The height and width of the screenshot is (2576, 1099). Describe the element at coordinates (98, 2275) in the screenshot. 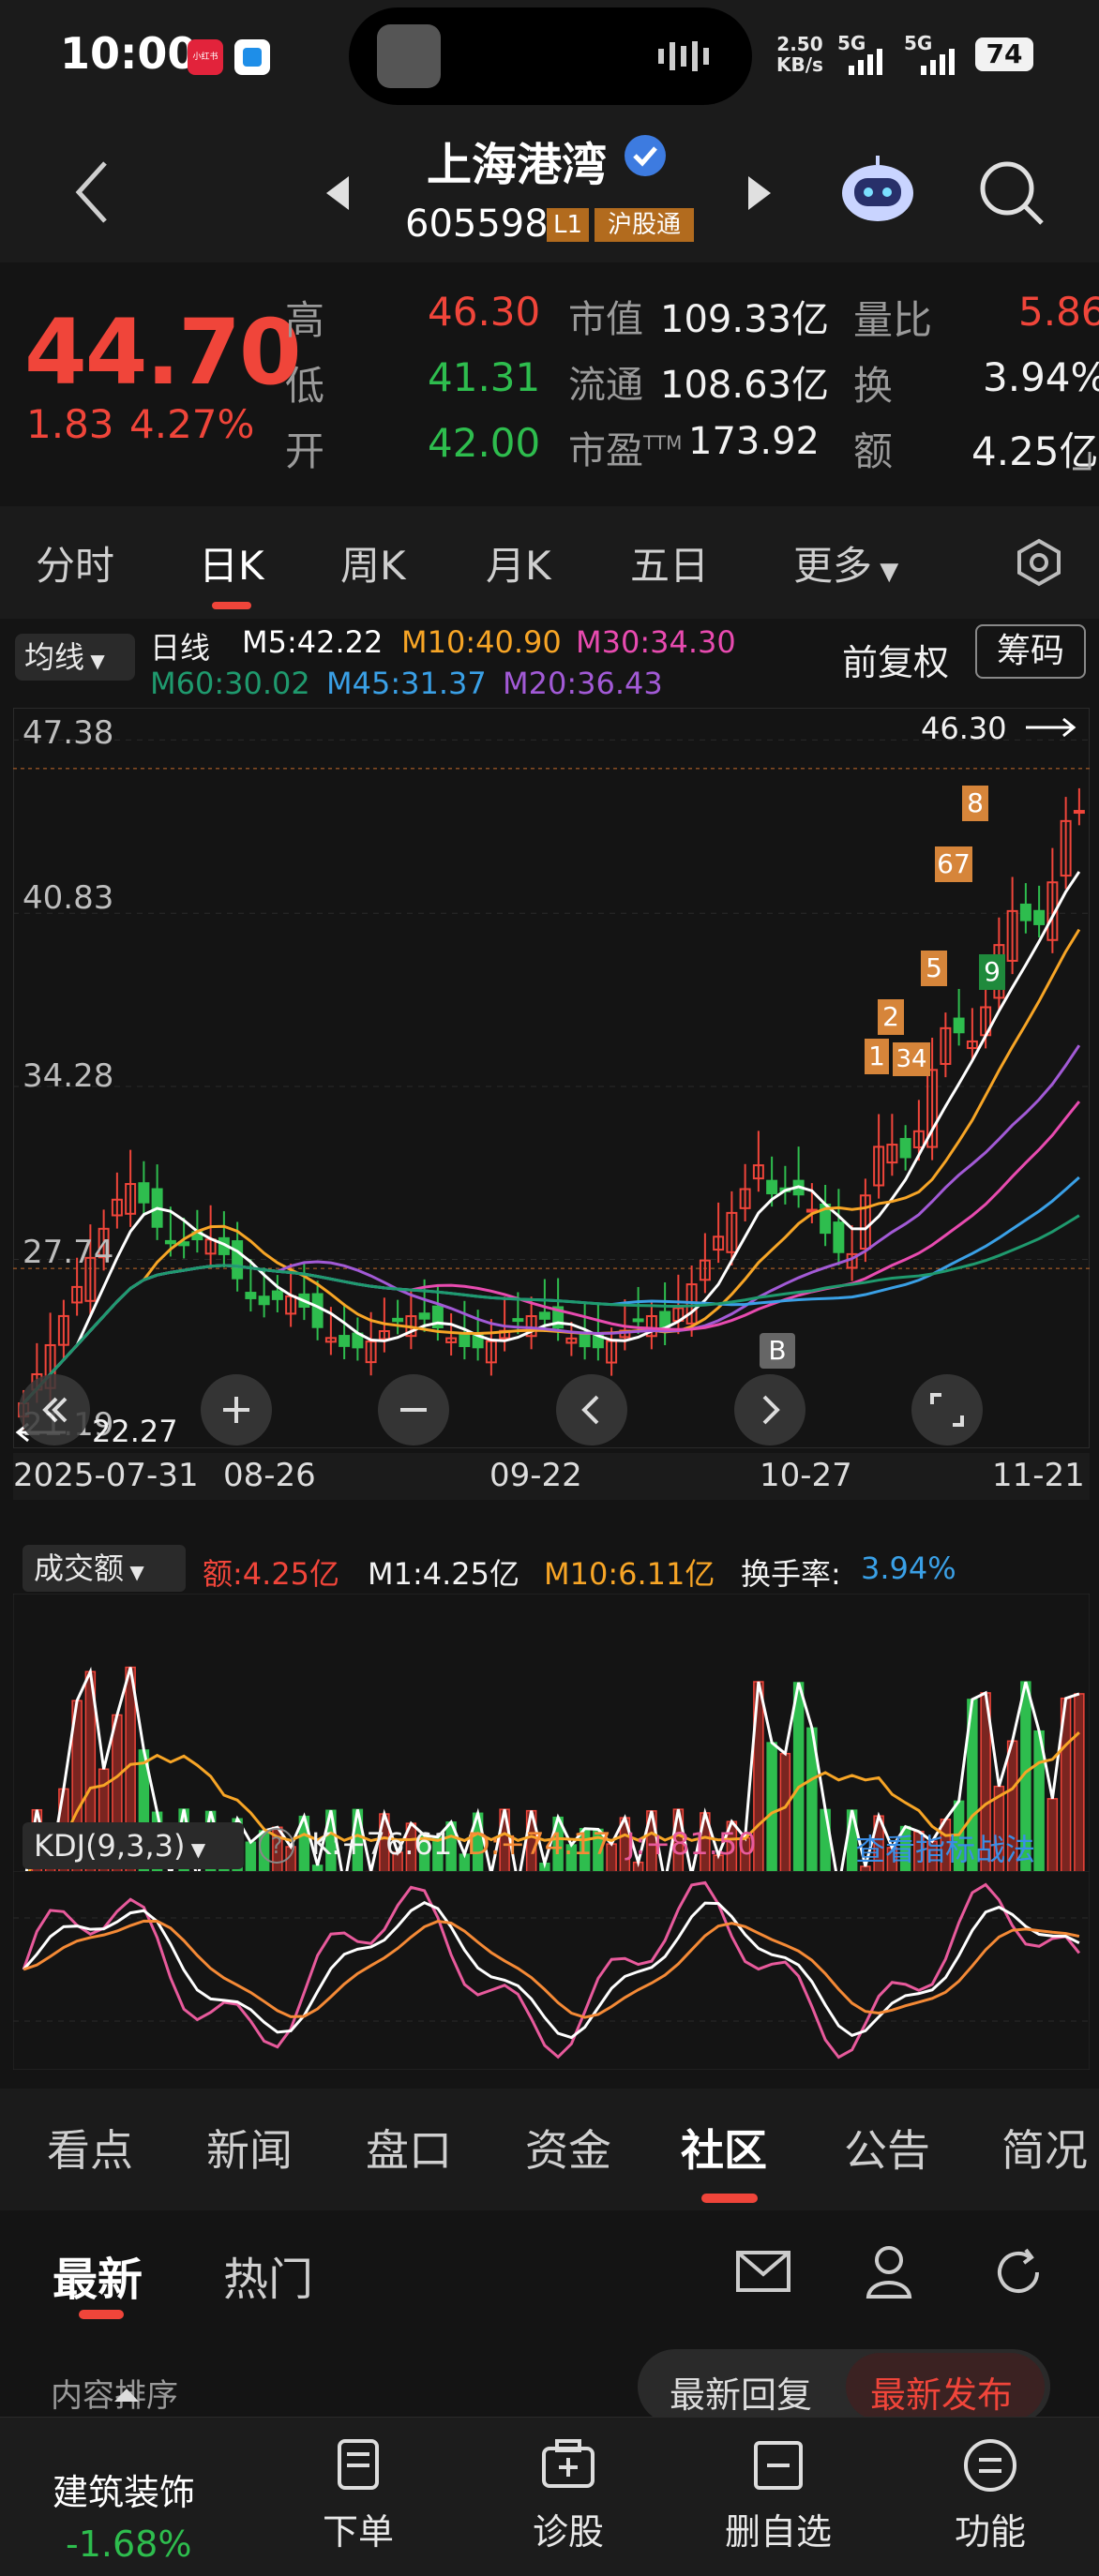

I see `subtab-latest: 最新` at that location.